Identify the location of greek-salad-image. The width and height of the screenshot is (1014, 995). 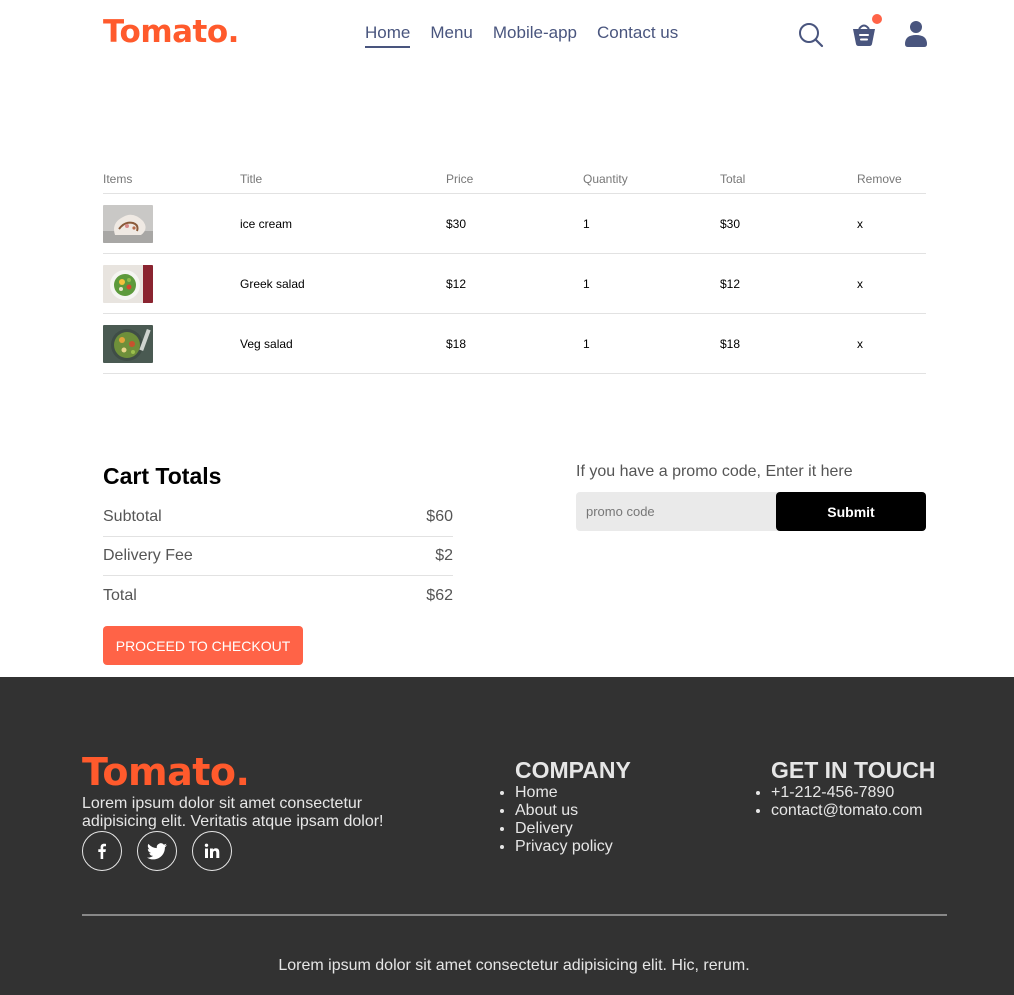
(128, 283).